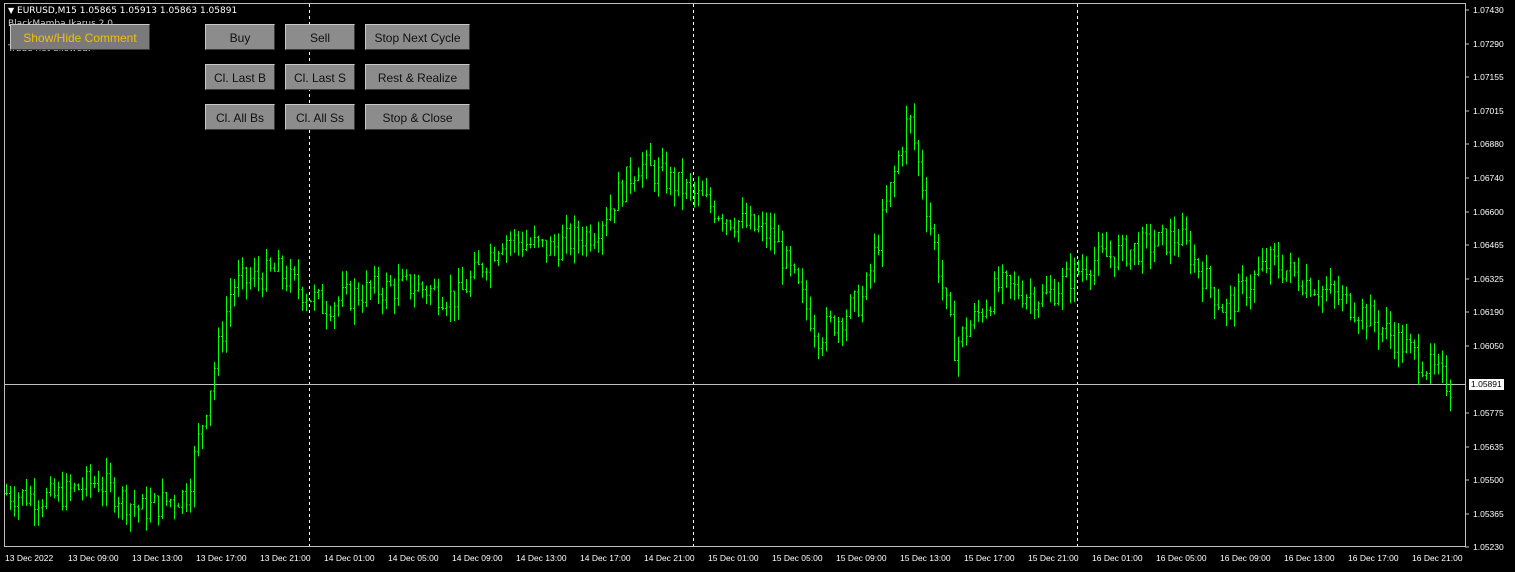  What do you see at coordinates (320, 117) in the screenshot?
I see `close-all-sells-button: Cl. All Ss` at bounding box center [320, 117].